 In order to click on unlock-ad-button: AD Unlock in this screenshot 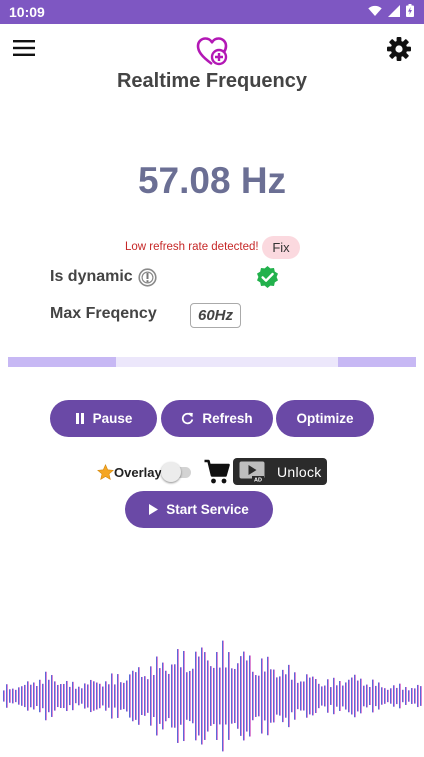, I will do `click(280, 471)`.